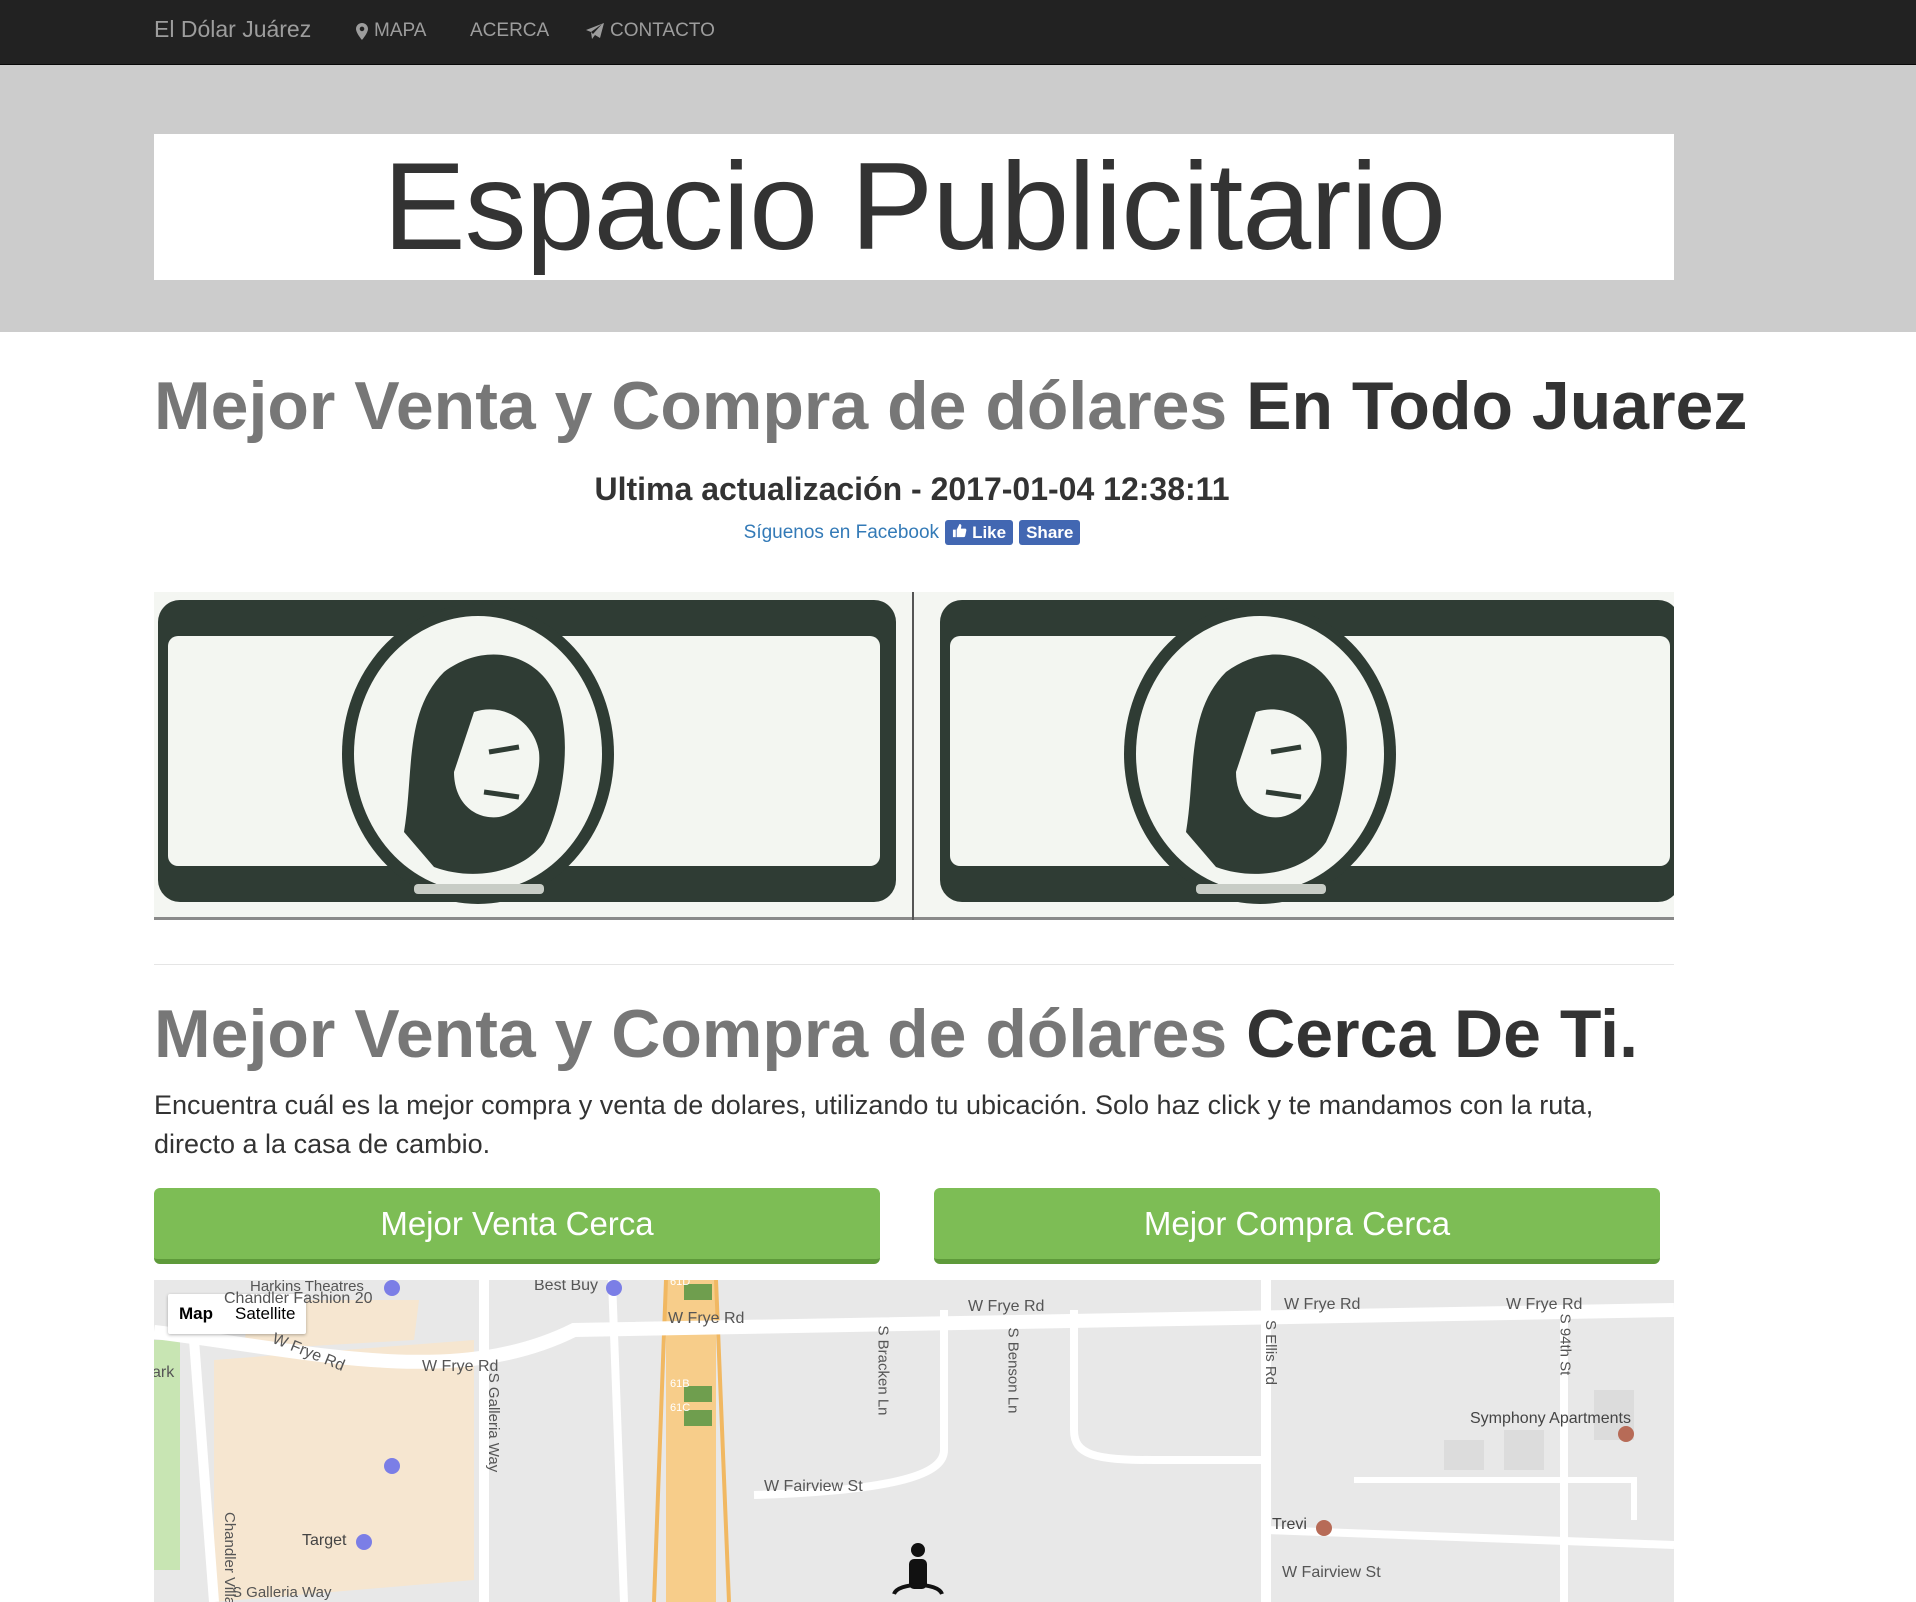 This screenshot has width=1916, height=1602. What do you see at coordinates (1297, 1226) in the screenshot?
I see `best-buy-near-button: Mejor Compra Cerca` at bounding box center [1297, 1226].